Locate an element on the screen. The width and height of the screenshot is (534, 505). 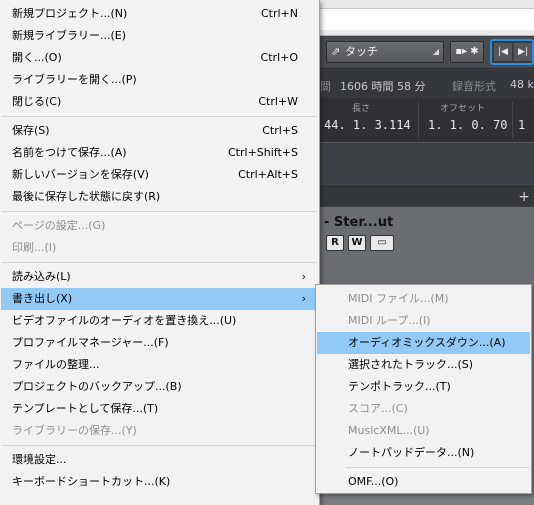
menu-item-label: 印刷...(I) is located at coordinates (34, 247).